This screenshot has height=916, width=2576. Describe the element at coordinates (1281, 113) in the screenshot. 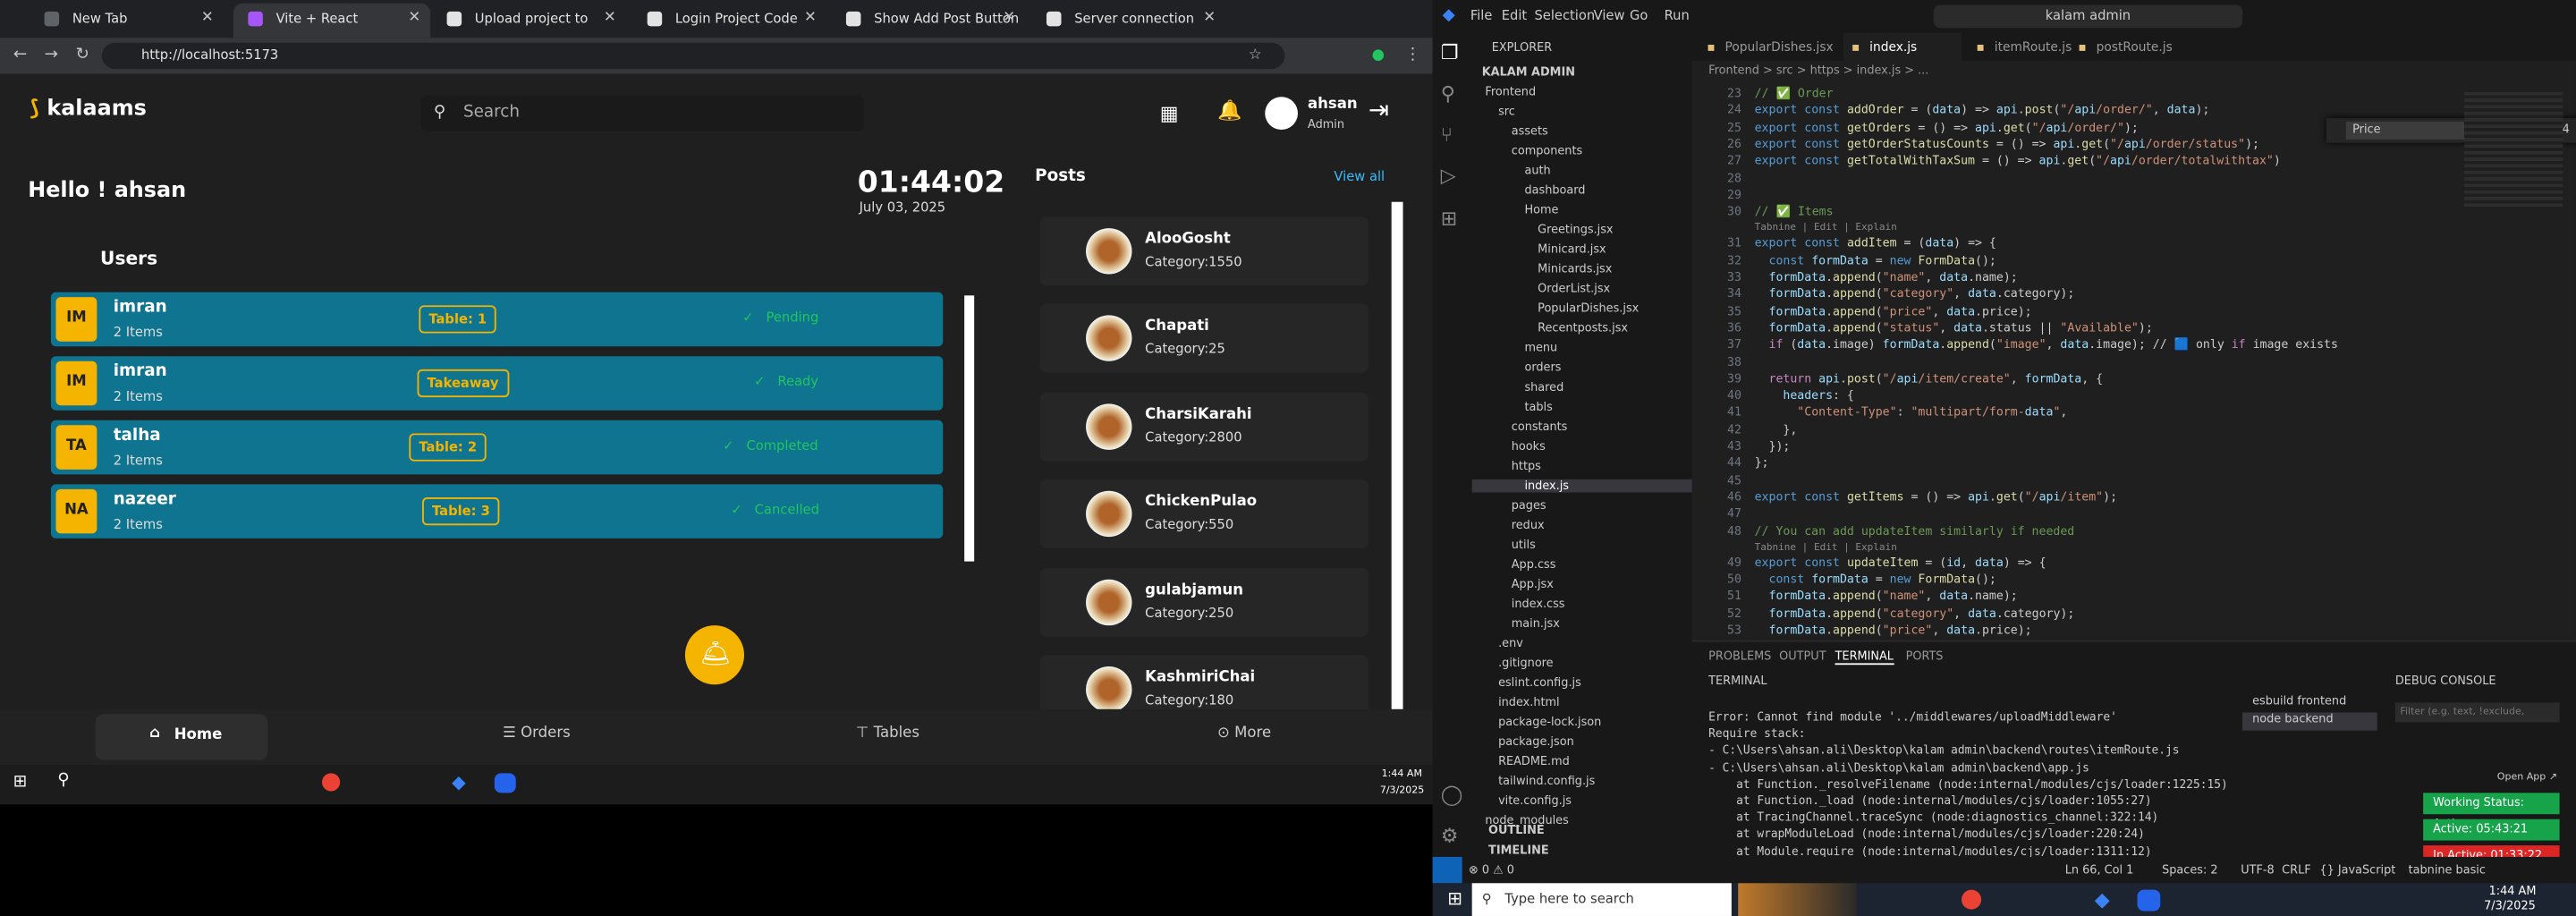

I see `avatar` at that location.